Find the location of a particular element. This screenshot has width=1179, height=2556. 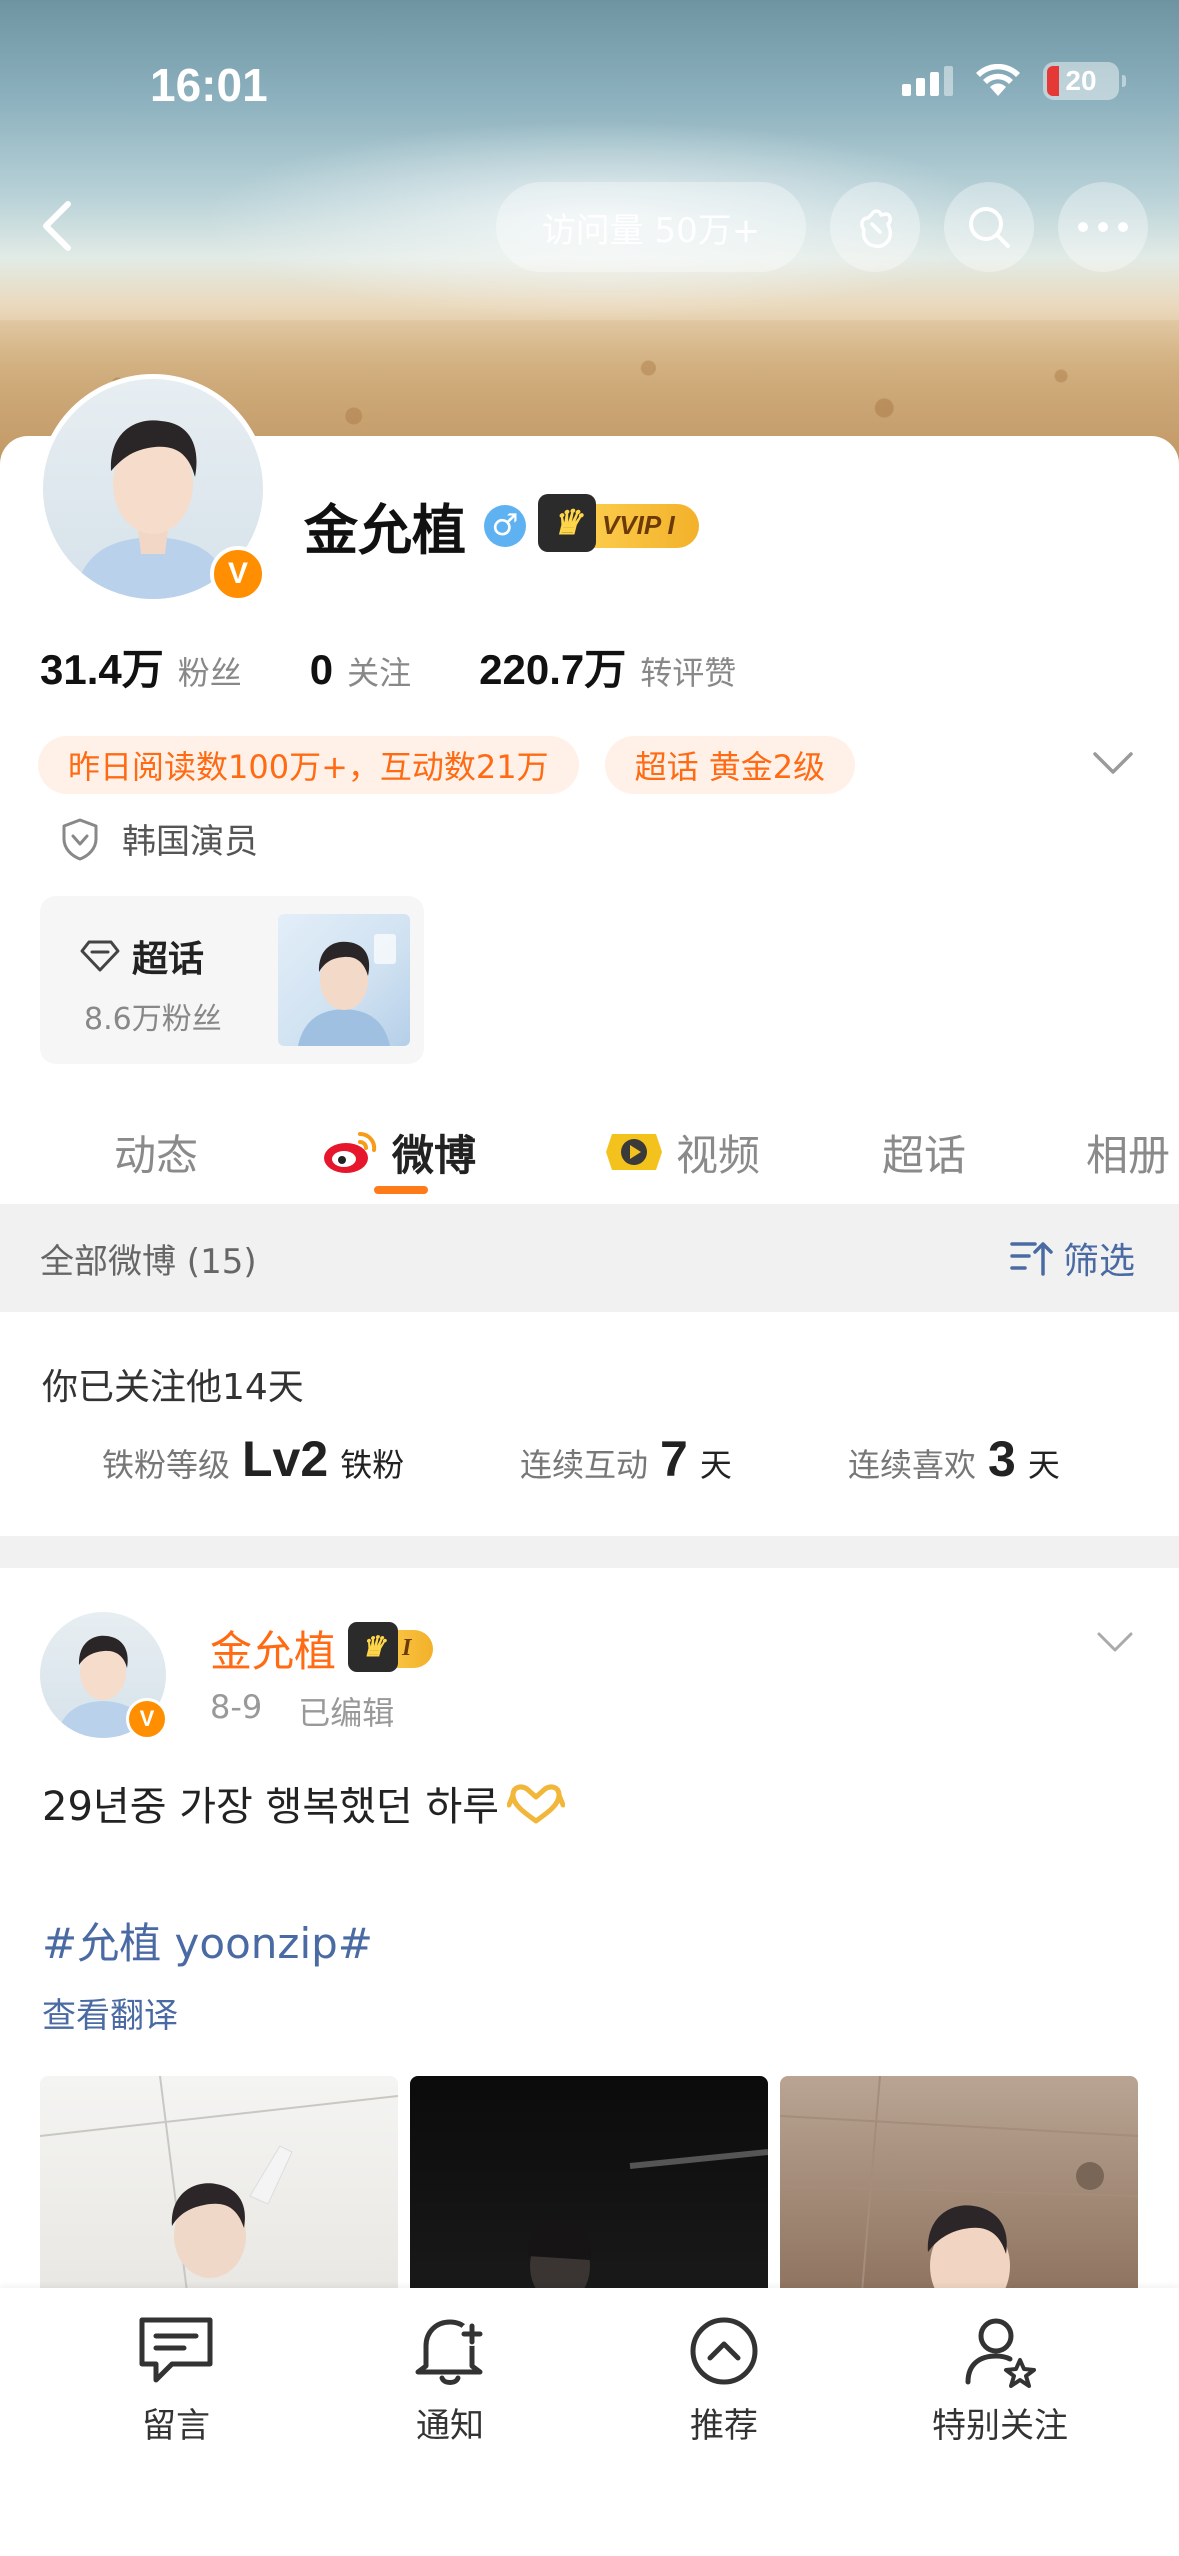

metric-unit: 铁粉 is located at coordinates (372, 1465).